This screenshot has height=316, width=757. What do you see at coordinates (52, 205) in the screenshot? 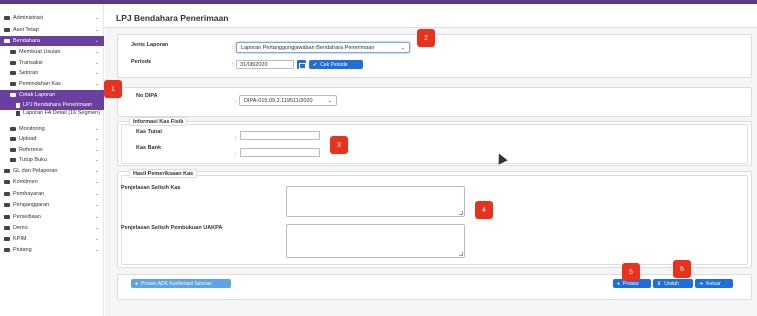
I see `sidebar-item-penganggaran: Penganggaran ⌄` at bounding box center [52, 205].